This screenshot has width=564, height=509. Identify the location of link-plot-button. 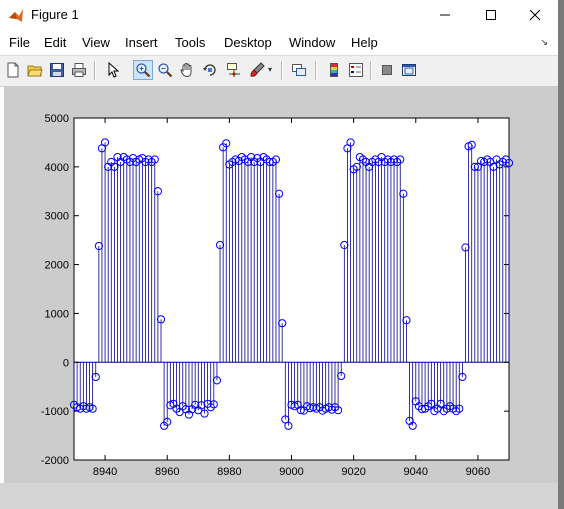
(299, 70).